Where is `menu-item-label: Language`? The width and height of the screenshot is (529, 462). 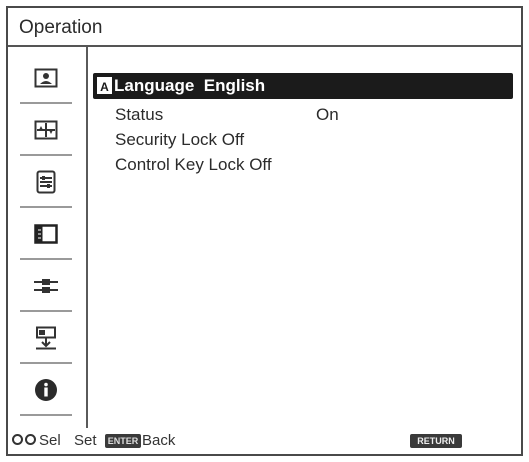 menu-item-label: Language is located at coordinates (154, 85).